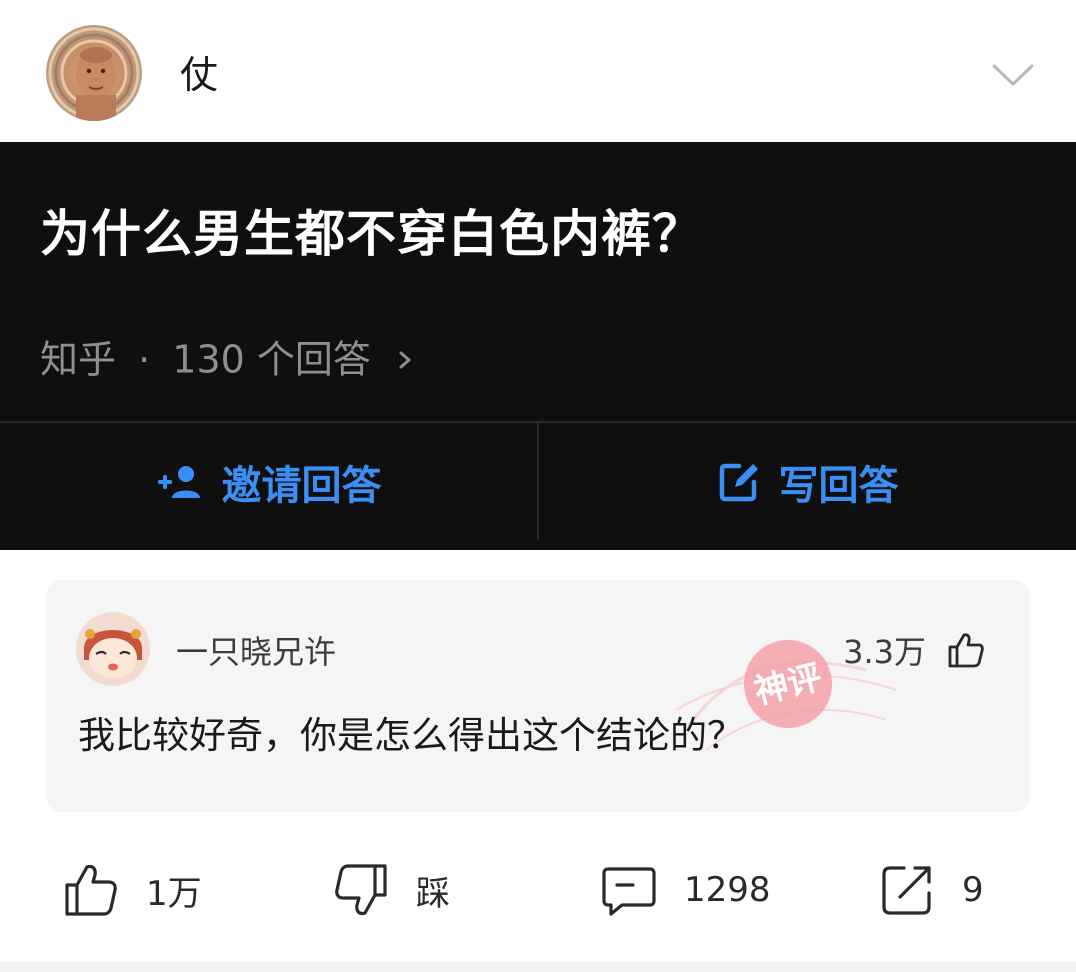  Describe the element at coordinates (174, 893) in the screenshot. I see `upvote-count: 1万` at that location.